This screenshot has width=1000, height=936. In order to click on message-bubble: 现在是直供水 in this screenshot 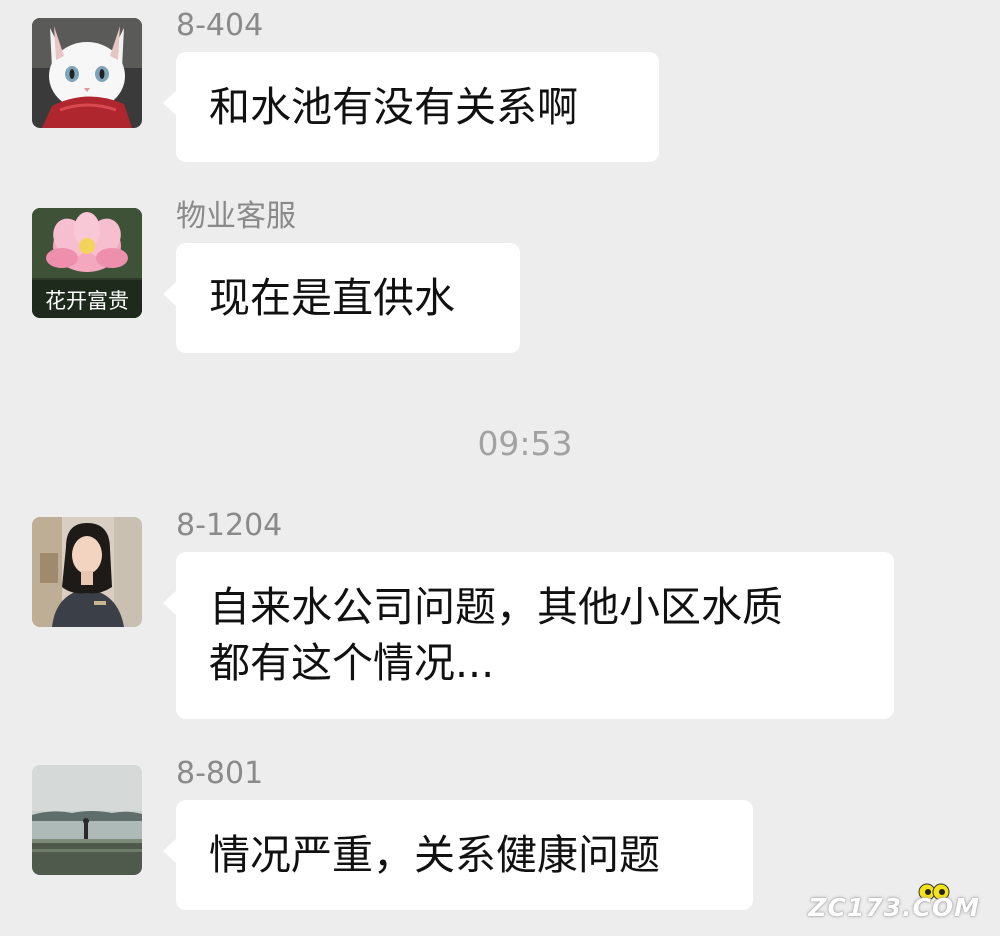, I will do `click(341, 298)`.